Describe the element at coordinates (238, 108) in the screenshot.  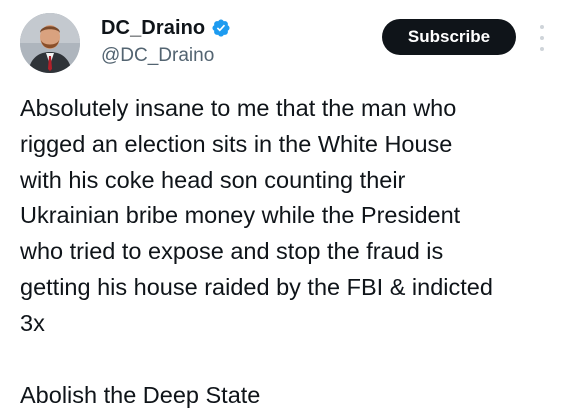
I see `post-text-line: Absolutely insane to me that the man who` at that location.